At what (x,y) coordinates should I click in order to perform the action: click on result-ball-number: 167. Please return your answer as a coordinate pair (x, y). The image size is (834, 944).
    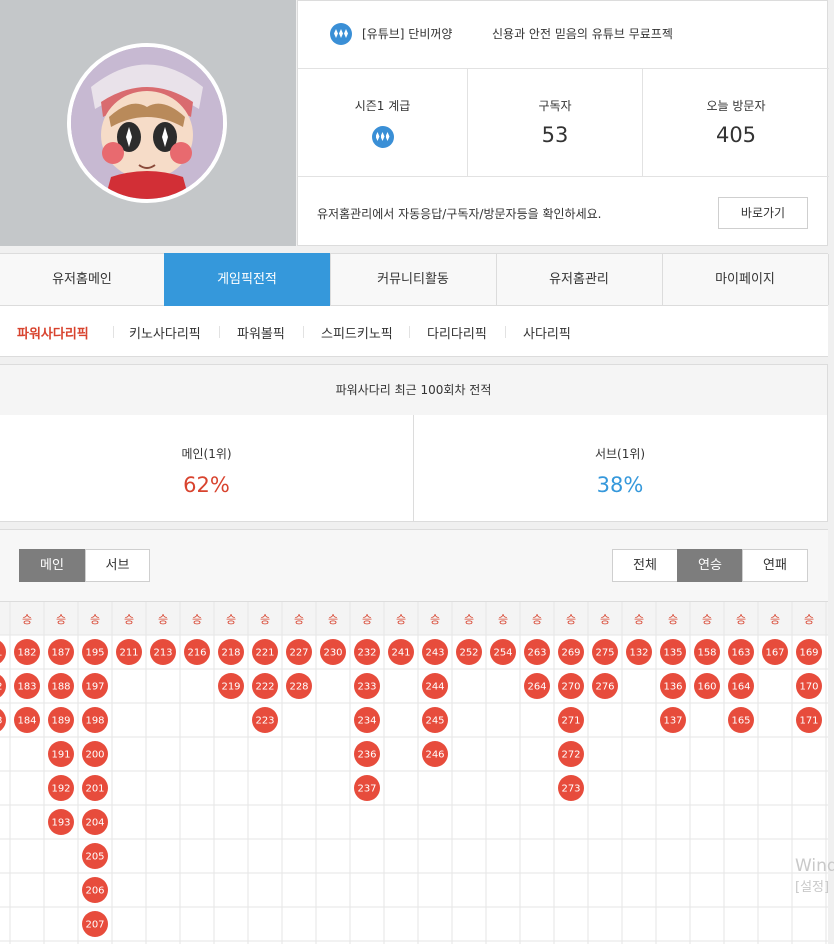
    Looking at the image, I should click on (774, 653).